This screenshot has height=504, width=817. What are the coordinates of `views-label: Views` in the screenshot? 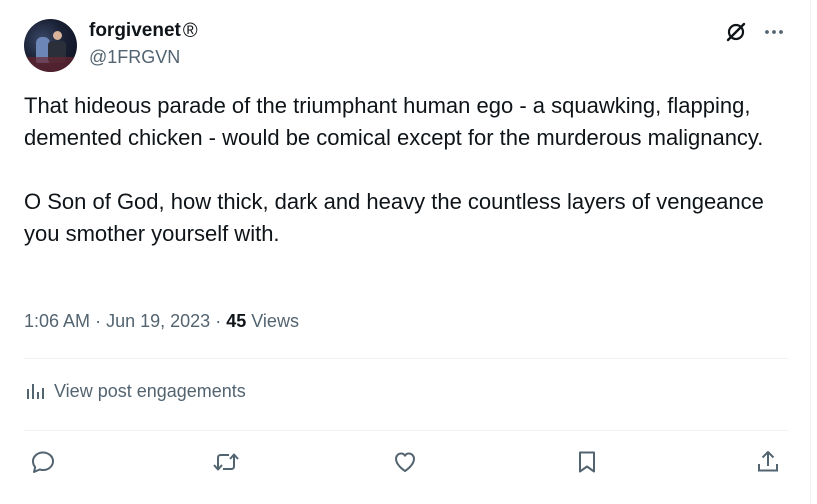 It's located at (275, 321).